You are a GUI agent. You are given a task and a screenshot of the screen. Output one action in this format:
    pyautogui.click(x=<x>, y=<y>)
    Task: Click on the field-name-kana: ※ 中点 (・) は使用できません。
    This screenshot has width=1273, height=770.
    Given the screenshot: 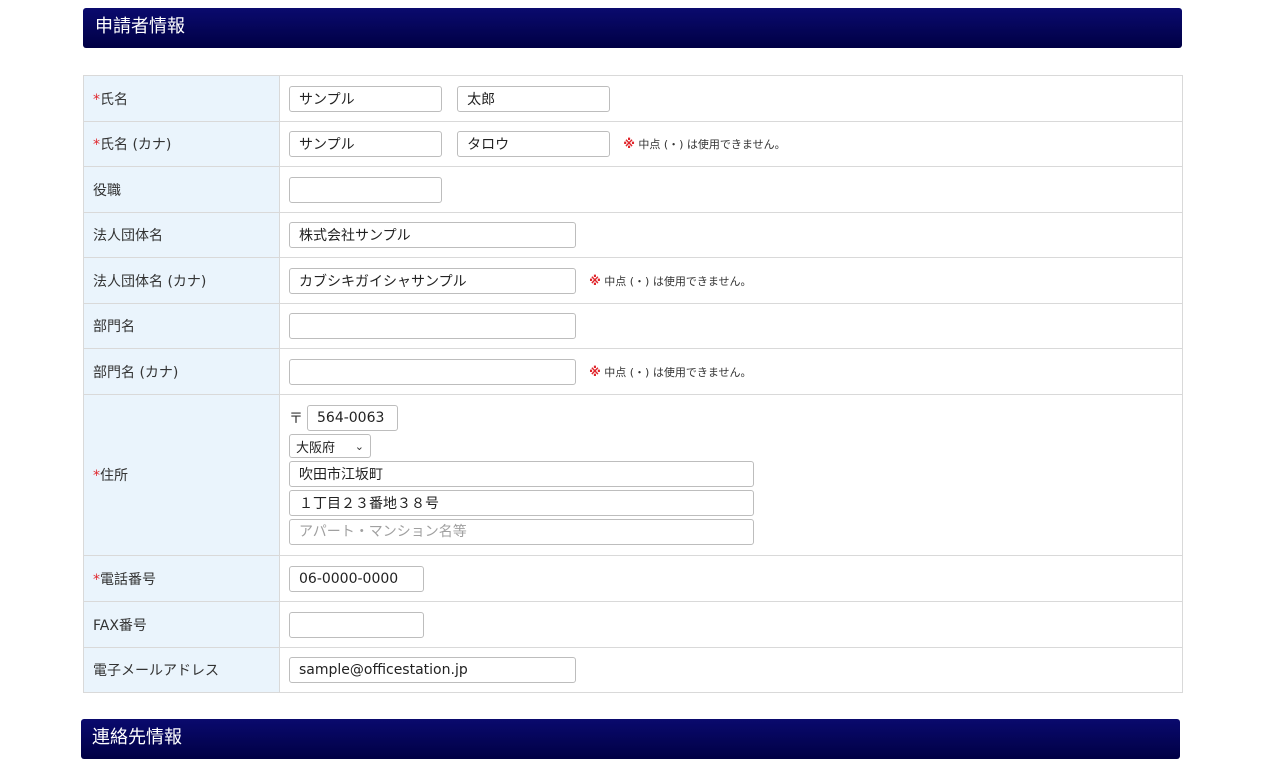 What is the action you would take?
    pyautogui.click(x=731, y=144)
    